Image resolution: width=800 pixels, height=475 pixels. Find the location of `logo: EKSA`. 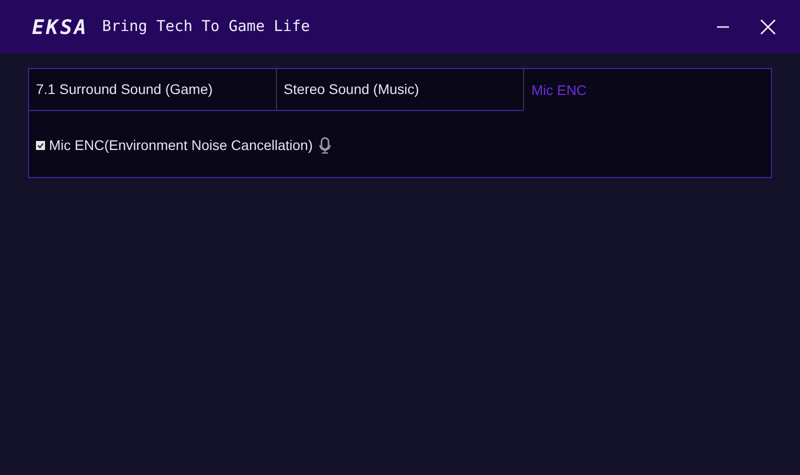

logo: EKSA is located at coordinates (60, 27).